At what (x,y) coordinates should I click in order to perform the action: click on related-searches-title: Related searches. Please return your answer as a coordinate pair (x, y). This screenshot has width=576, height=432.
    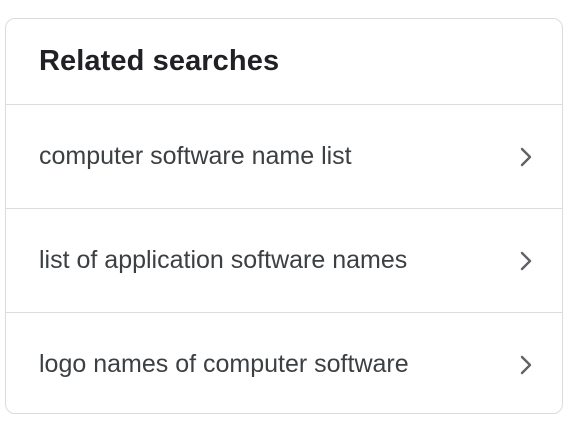
    Looking at the image, I should click on (159, 61).